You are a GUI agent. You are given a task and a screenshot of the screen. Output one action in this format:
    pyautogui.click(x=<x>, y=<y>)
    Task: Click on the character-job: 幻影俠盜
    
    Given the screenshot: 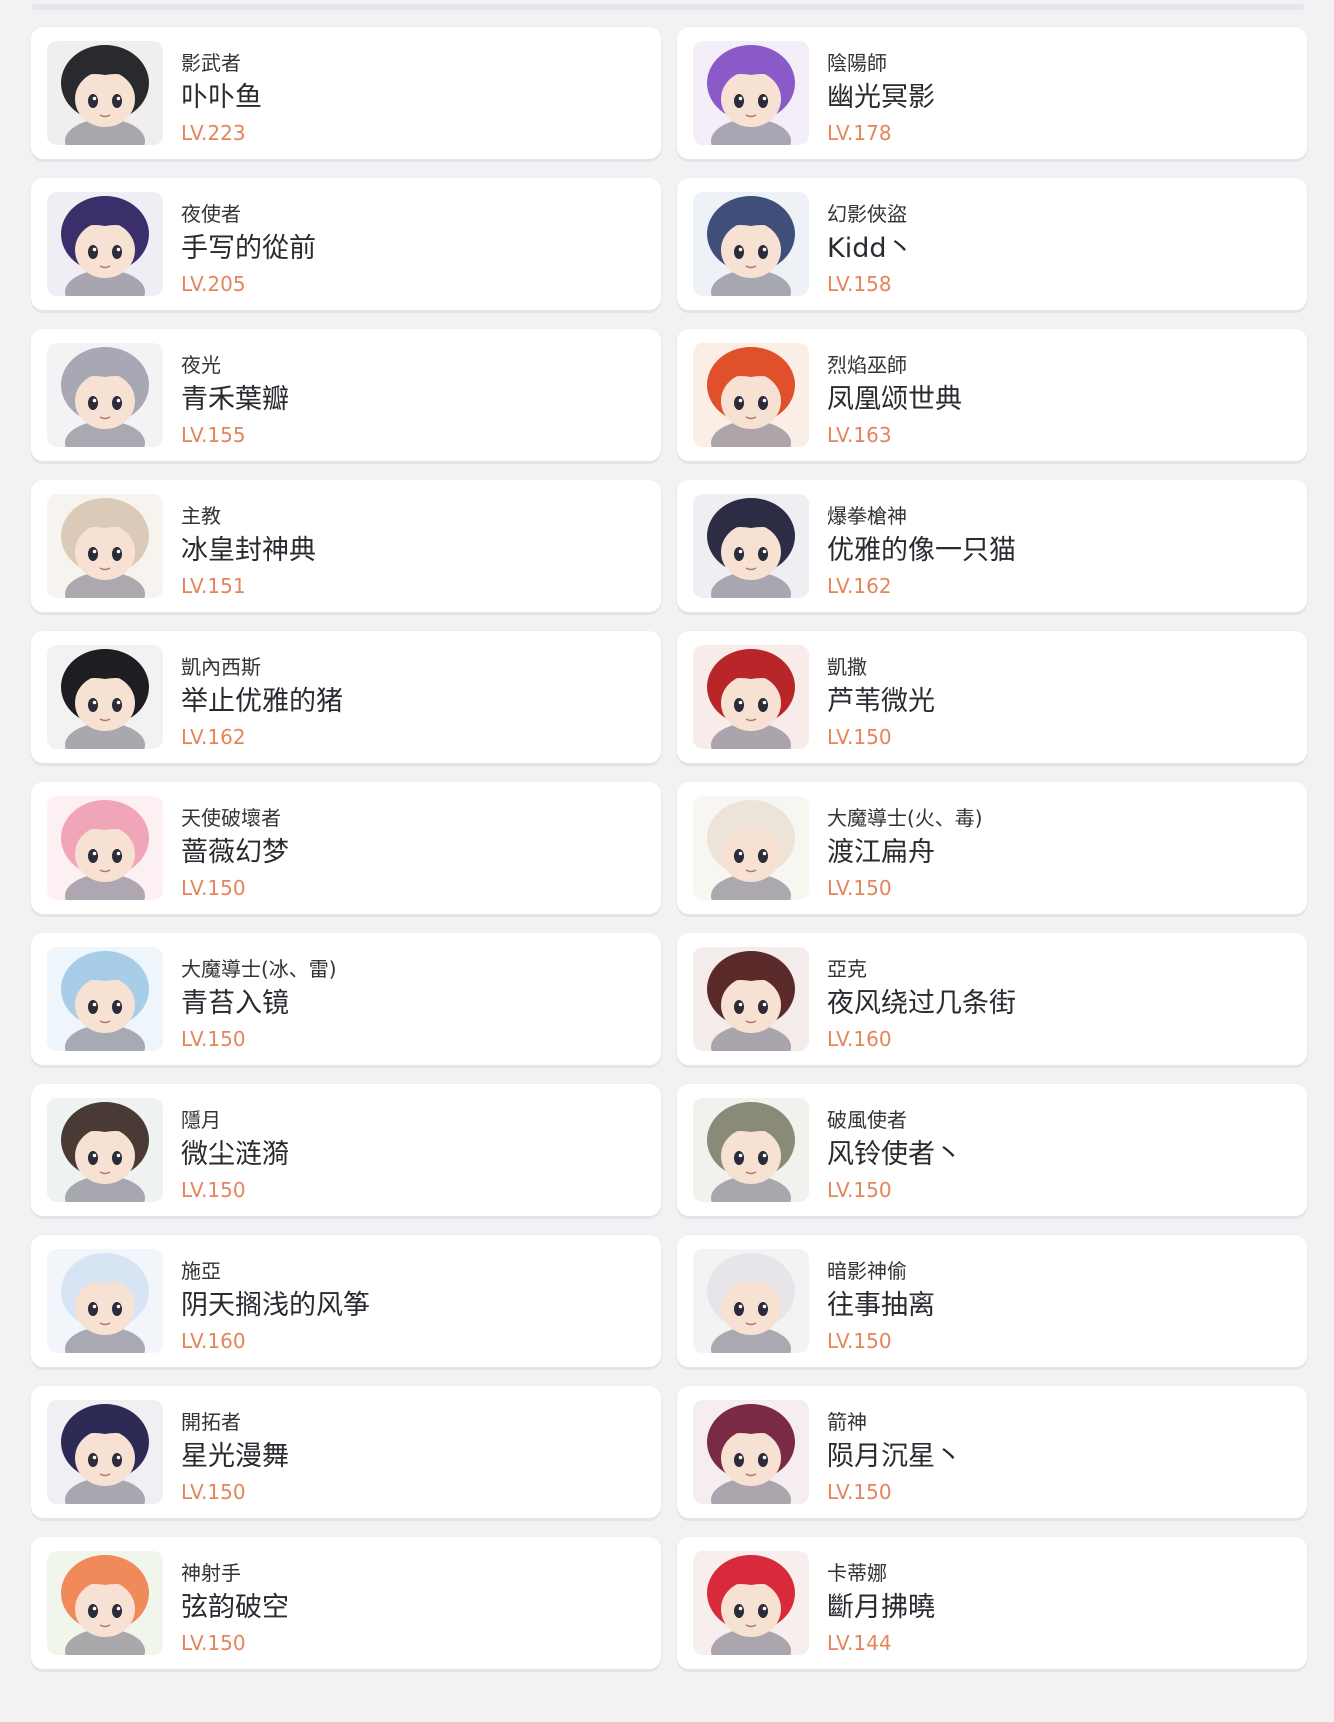 What is the action you would take?
    pyautogui.click(x=867, y=214)
    